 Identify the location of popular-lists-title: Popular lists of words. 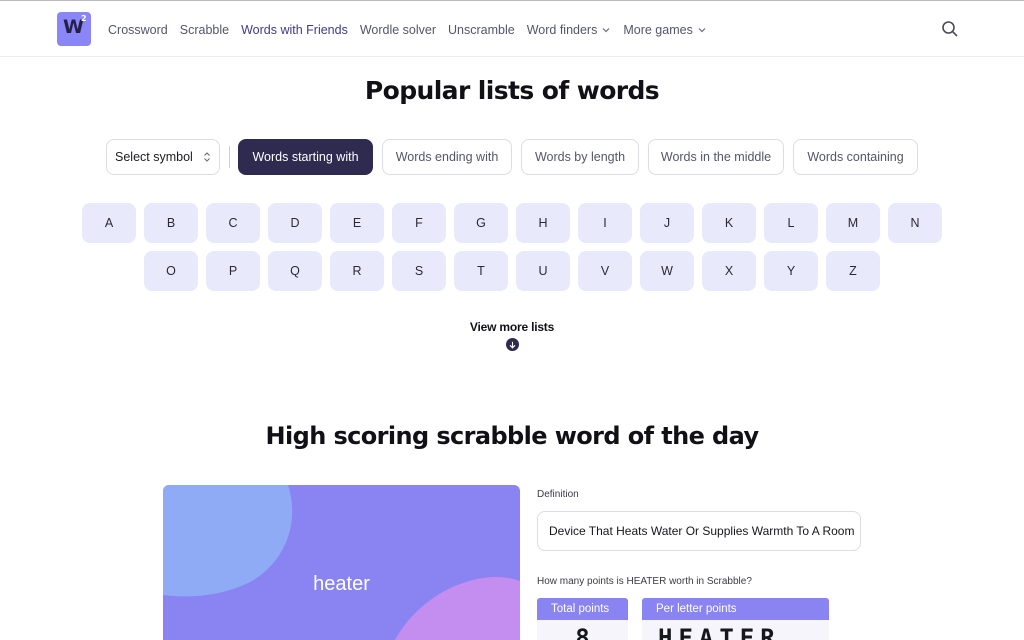
(512, 90).